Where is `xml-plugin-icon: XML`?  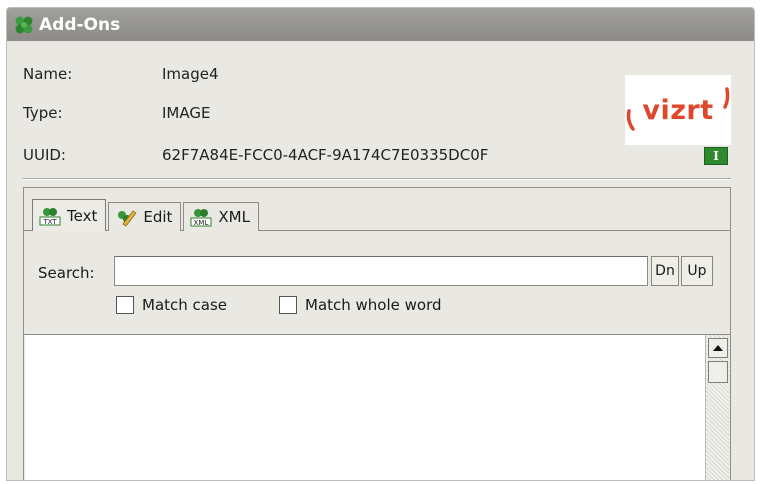
xml-plugin-icon: XML is located at coordinates (201, 217).